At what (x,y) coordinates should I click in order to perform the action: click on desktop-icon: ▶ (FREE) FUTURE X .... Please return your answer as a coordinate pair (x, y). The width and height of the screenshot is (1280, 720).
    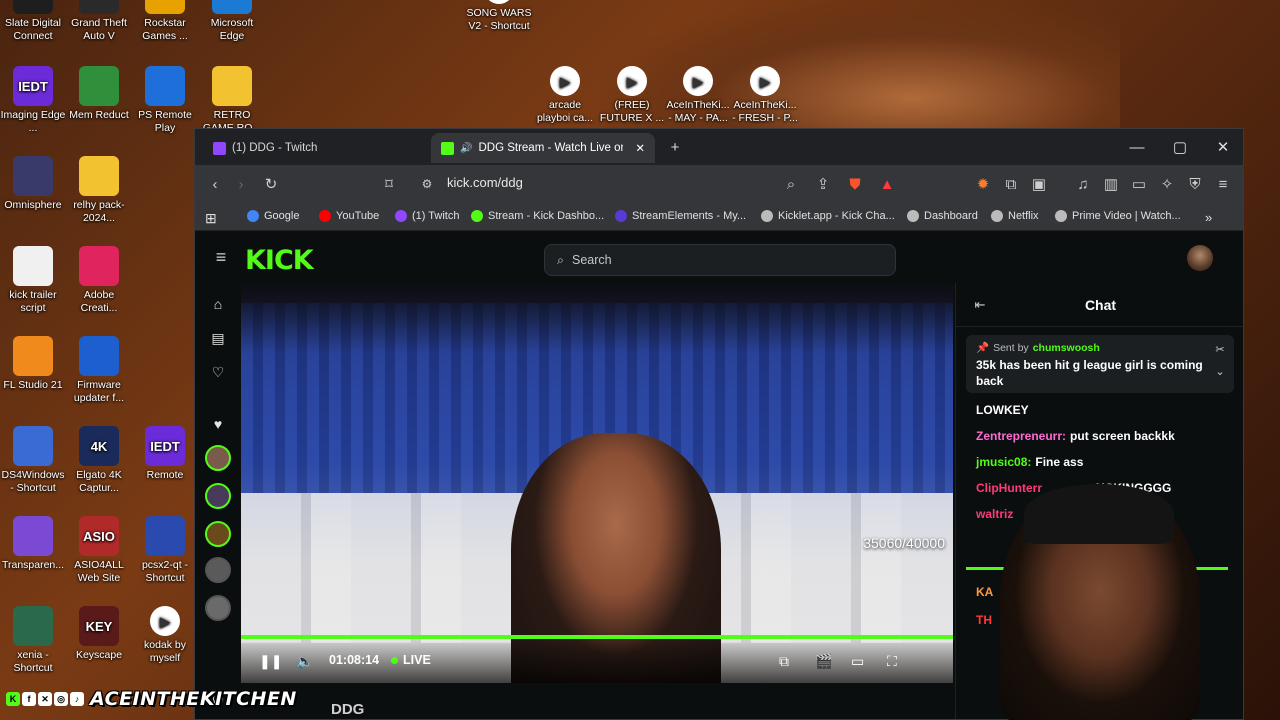
    Looking at the image, I should click on (632, 95).